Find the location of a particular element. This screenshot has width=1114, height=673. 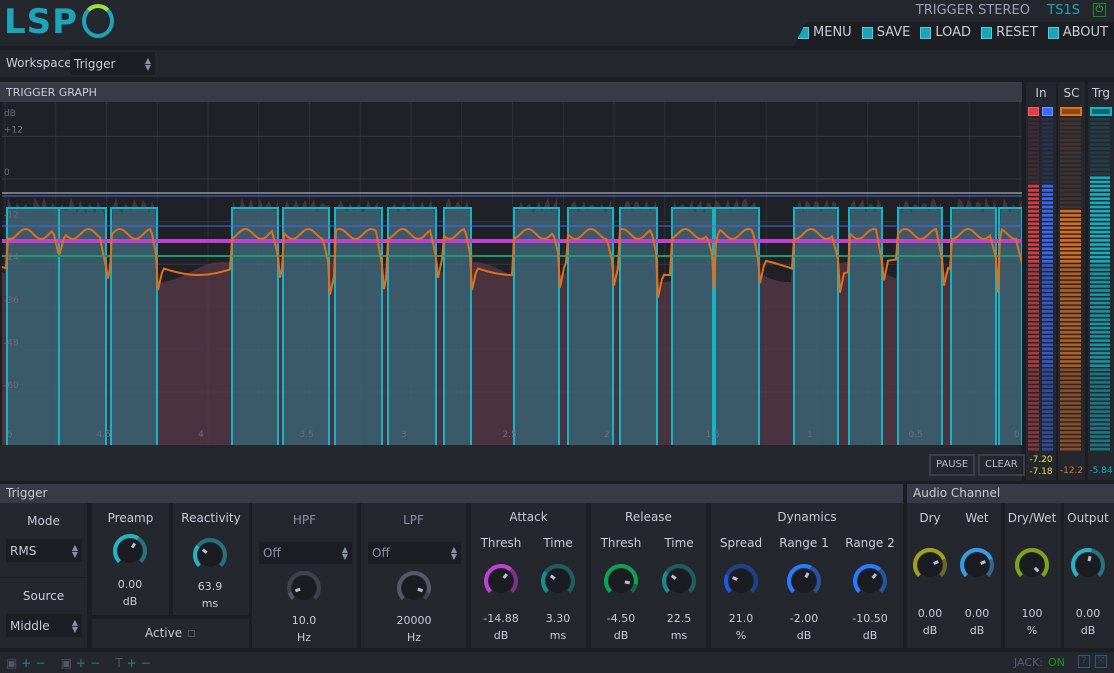

release-thresh-knob is located at coordinates (621, 581).